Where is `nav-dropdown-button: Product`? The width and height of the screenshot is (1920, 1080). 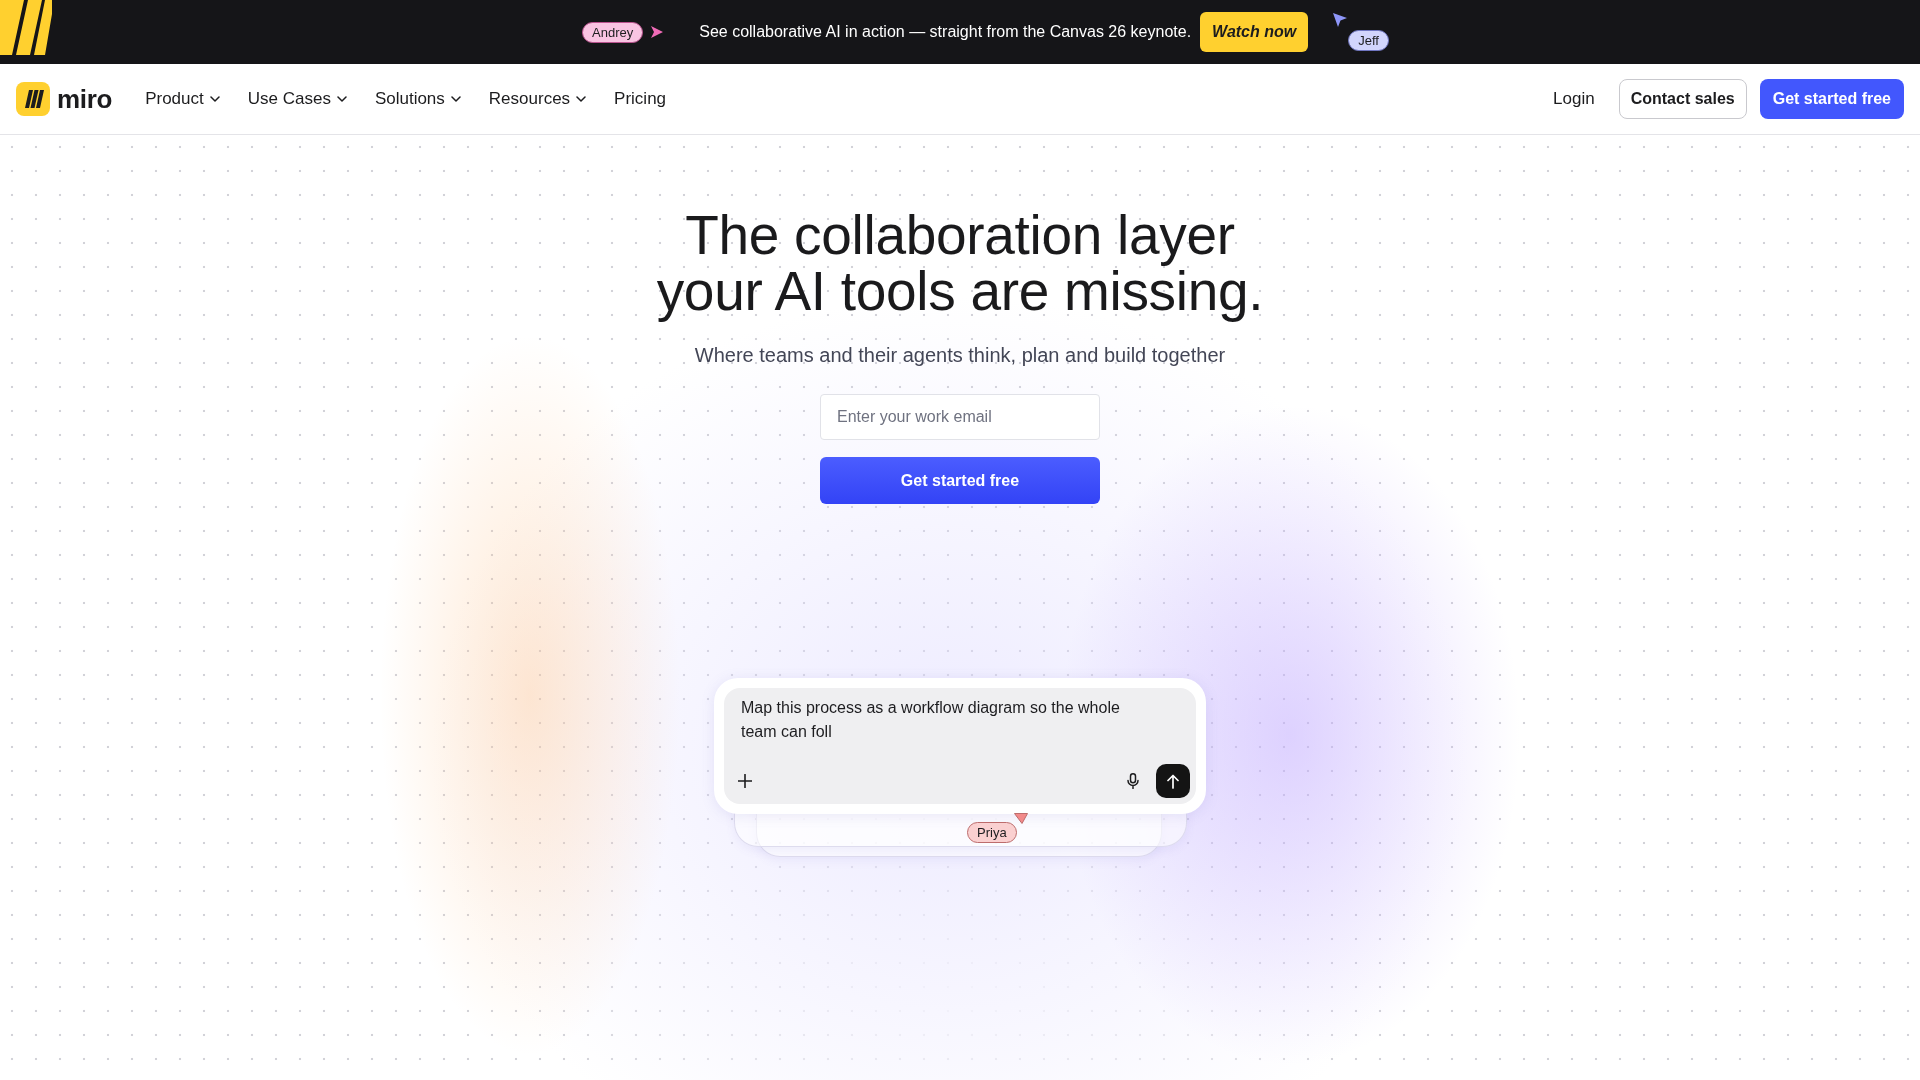 nav-dropdown-button: Product is located at coordinates (182, 99).